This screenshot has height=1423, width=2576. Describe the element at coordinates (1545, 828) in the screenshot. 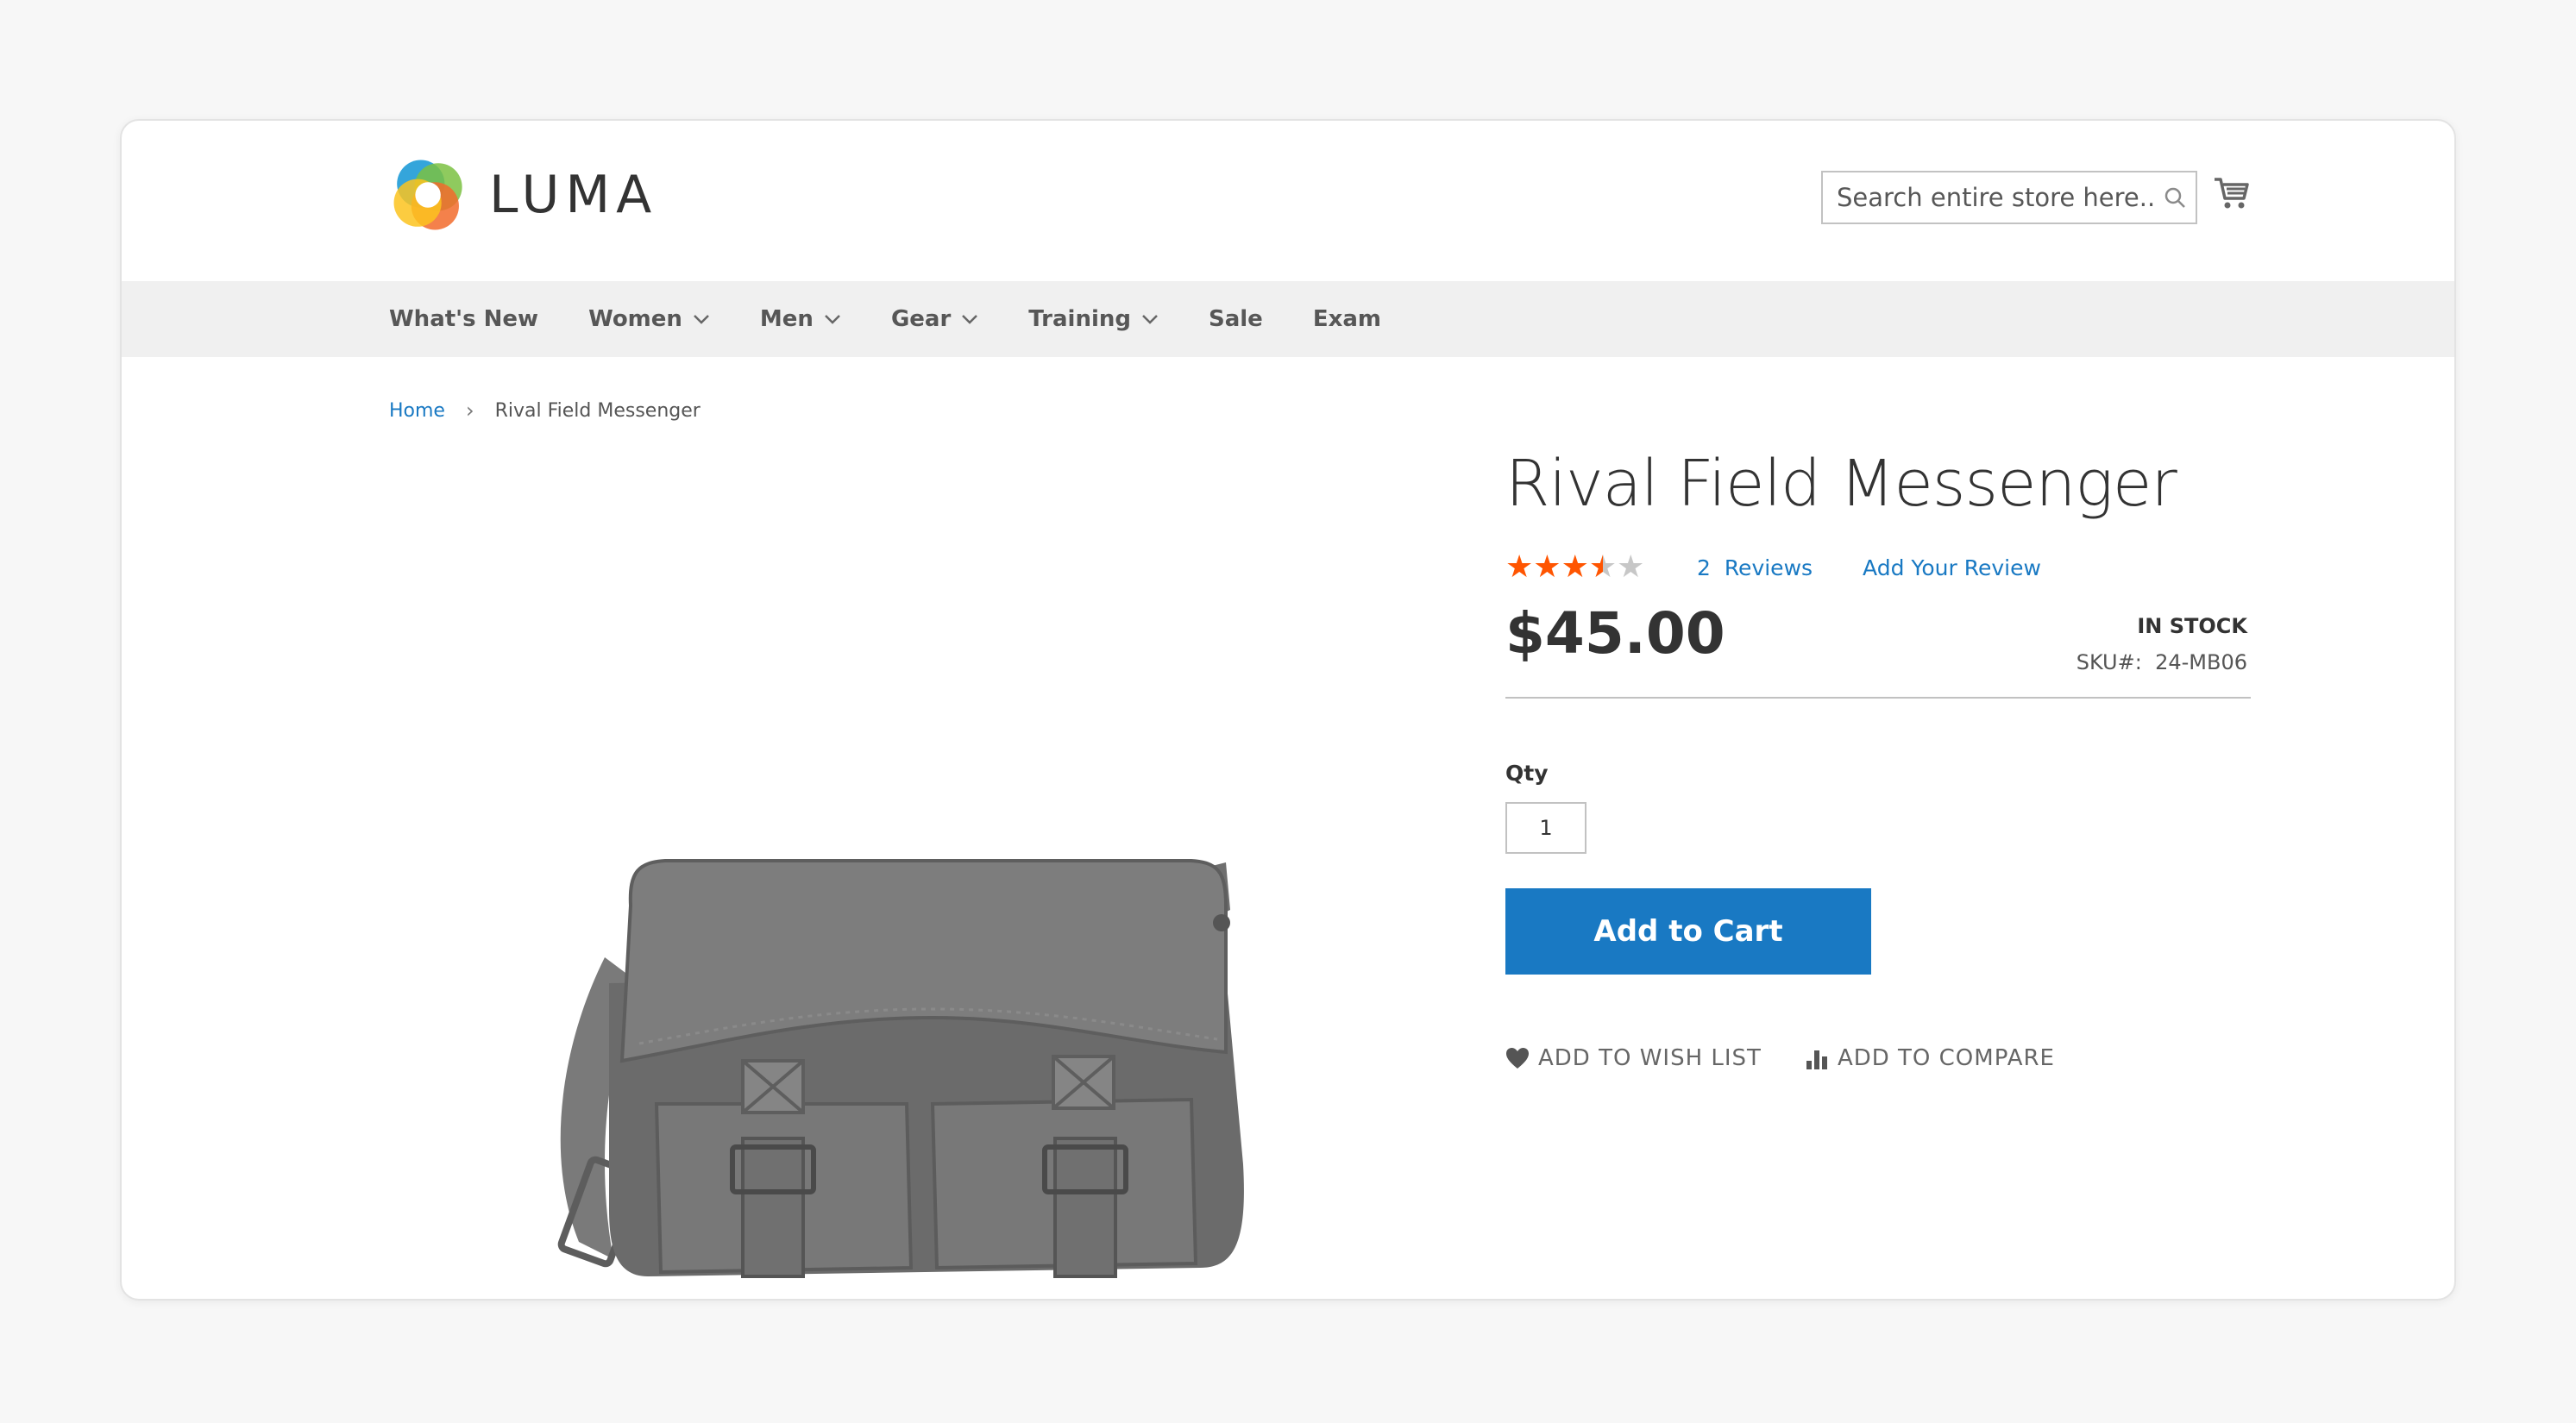

I see `qty-input` at that location.